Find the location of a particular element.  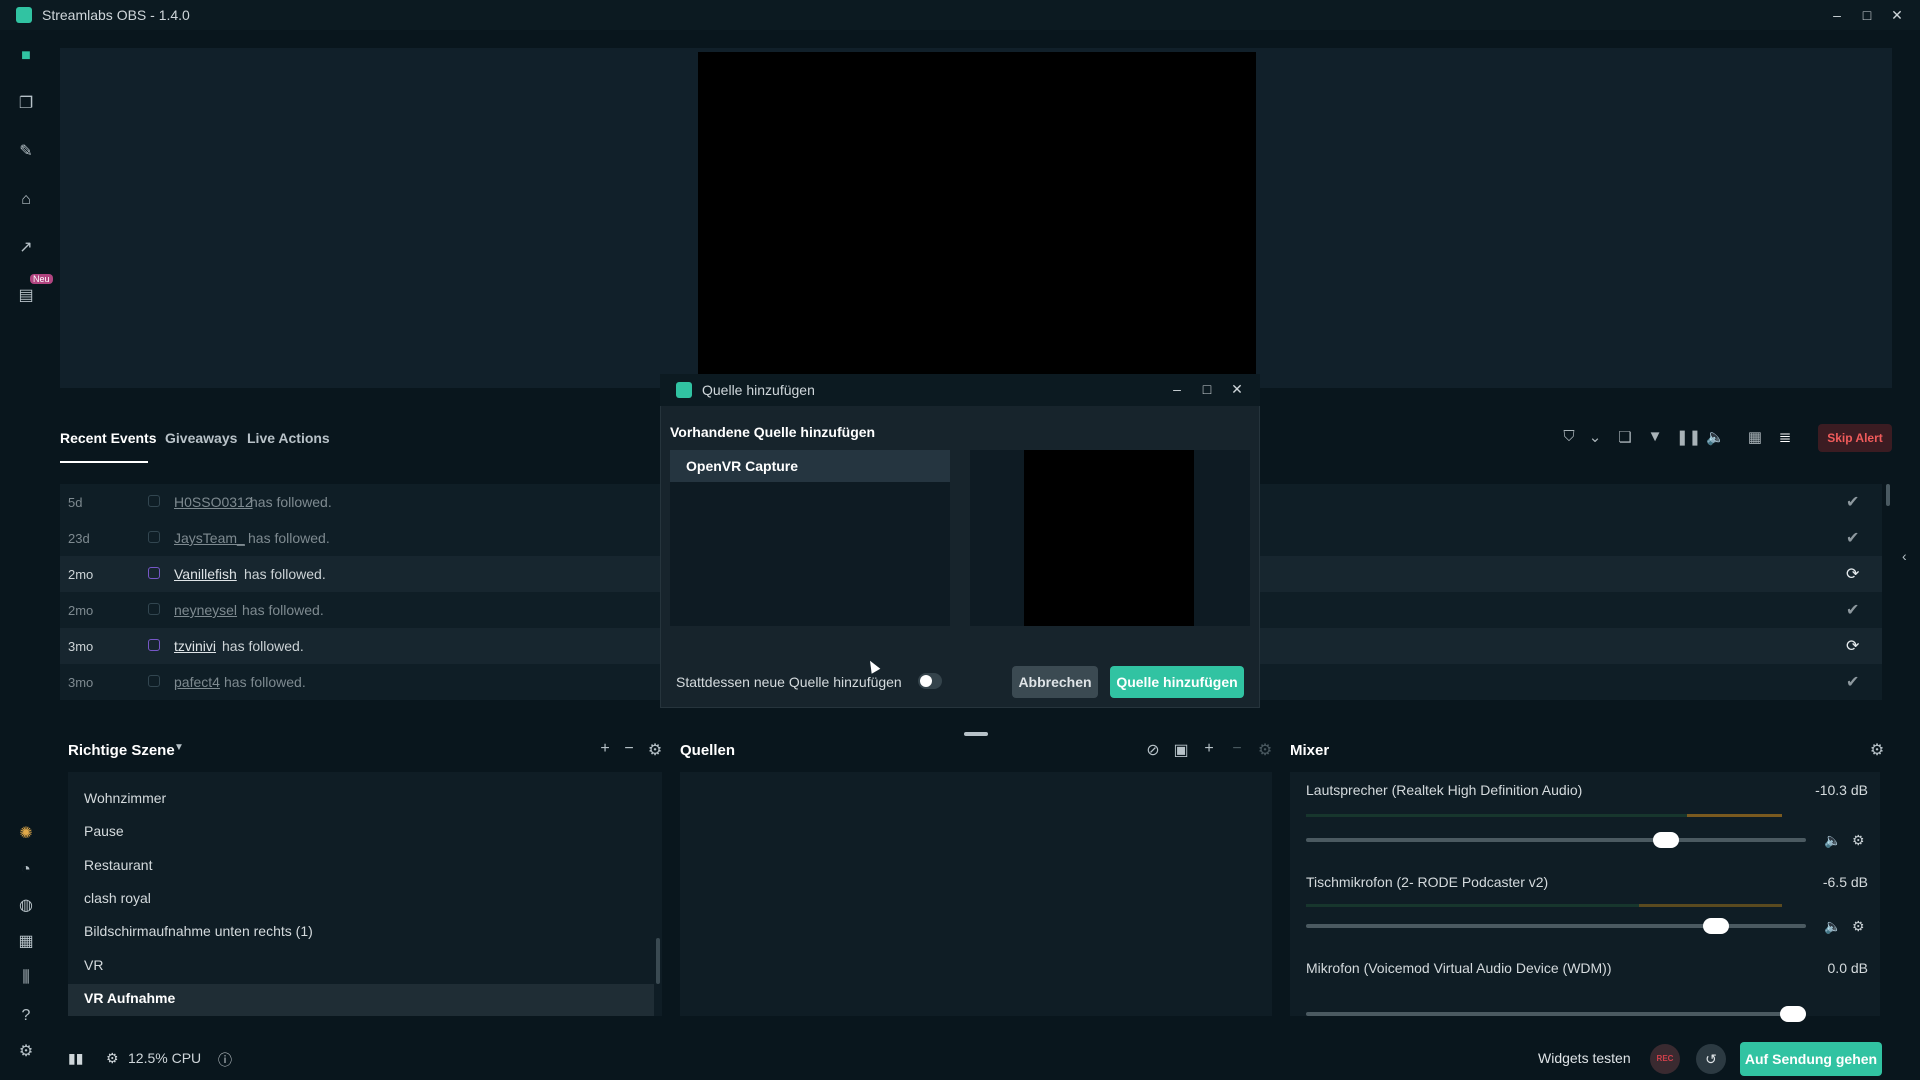

stream-preview is located at coordinates (977, 217).